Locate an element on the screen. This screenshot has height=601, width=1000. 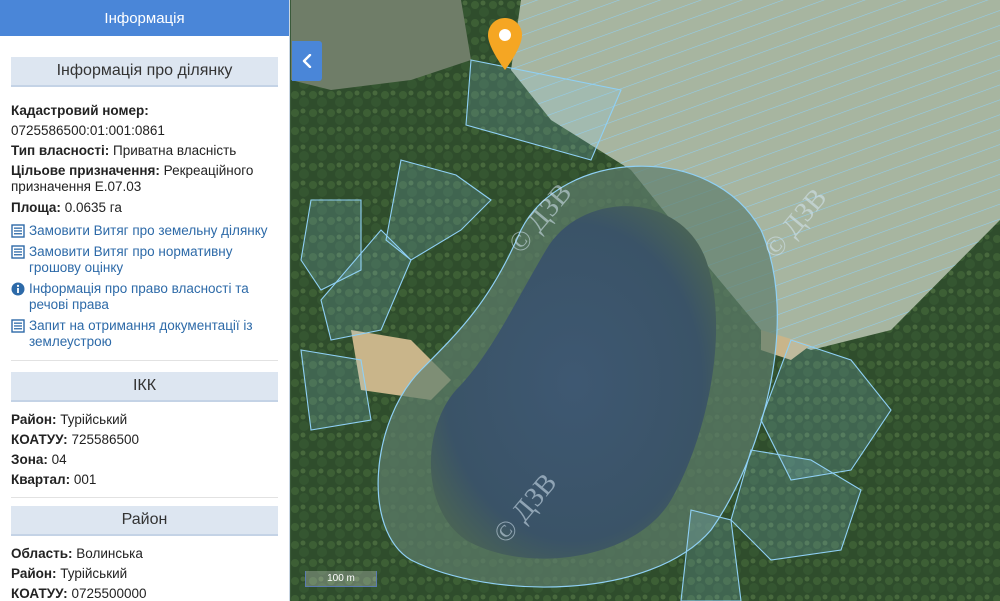
chevron-left-icon is located at coordinates (307, 61).